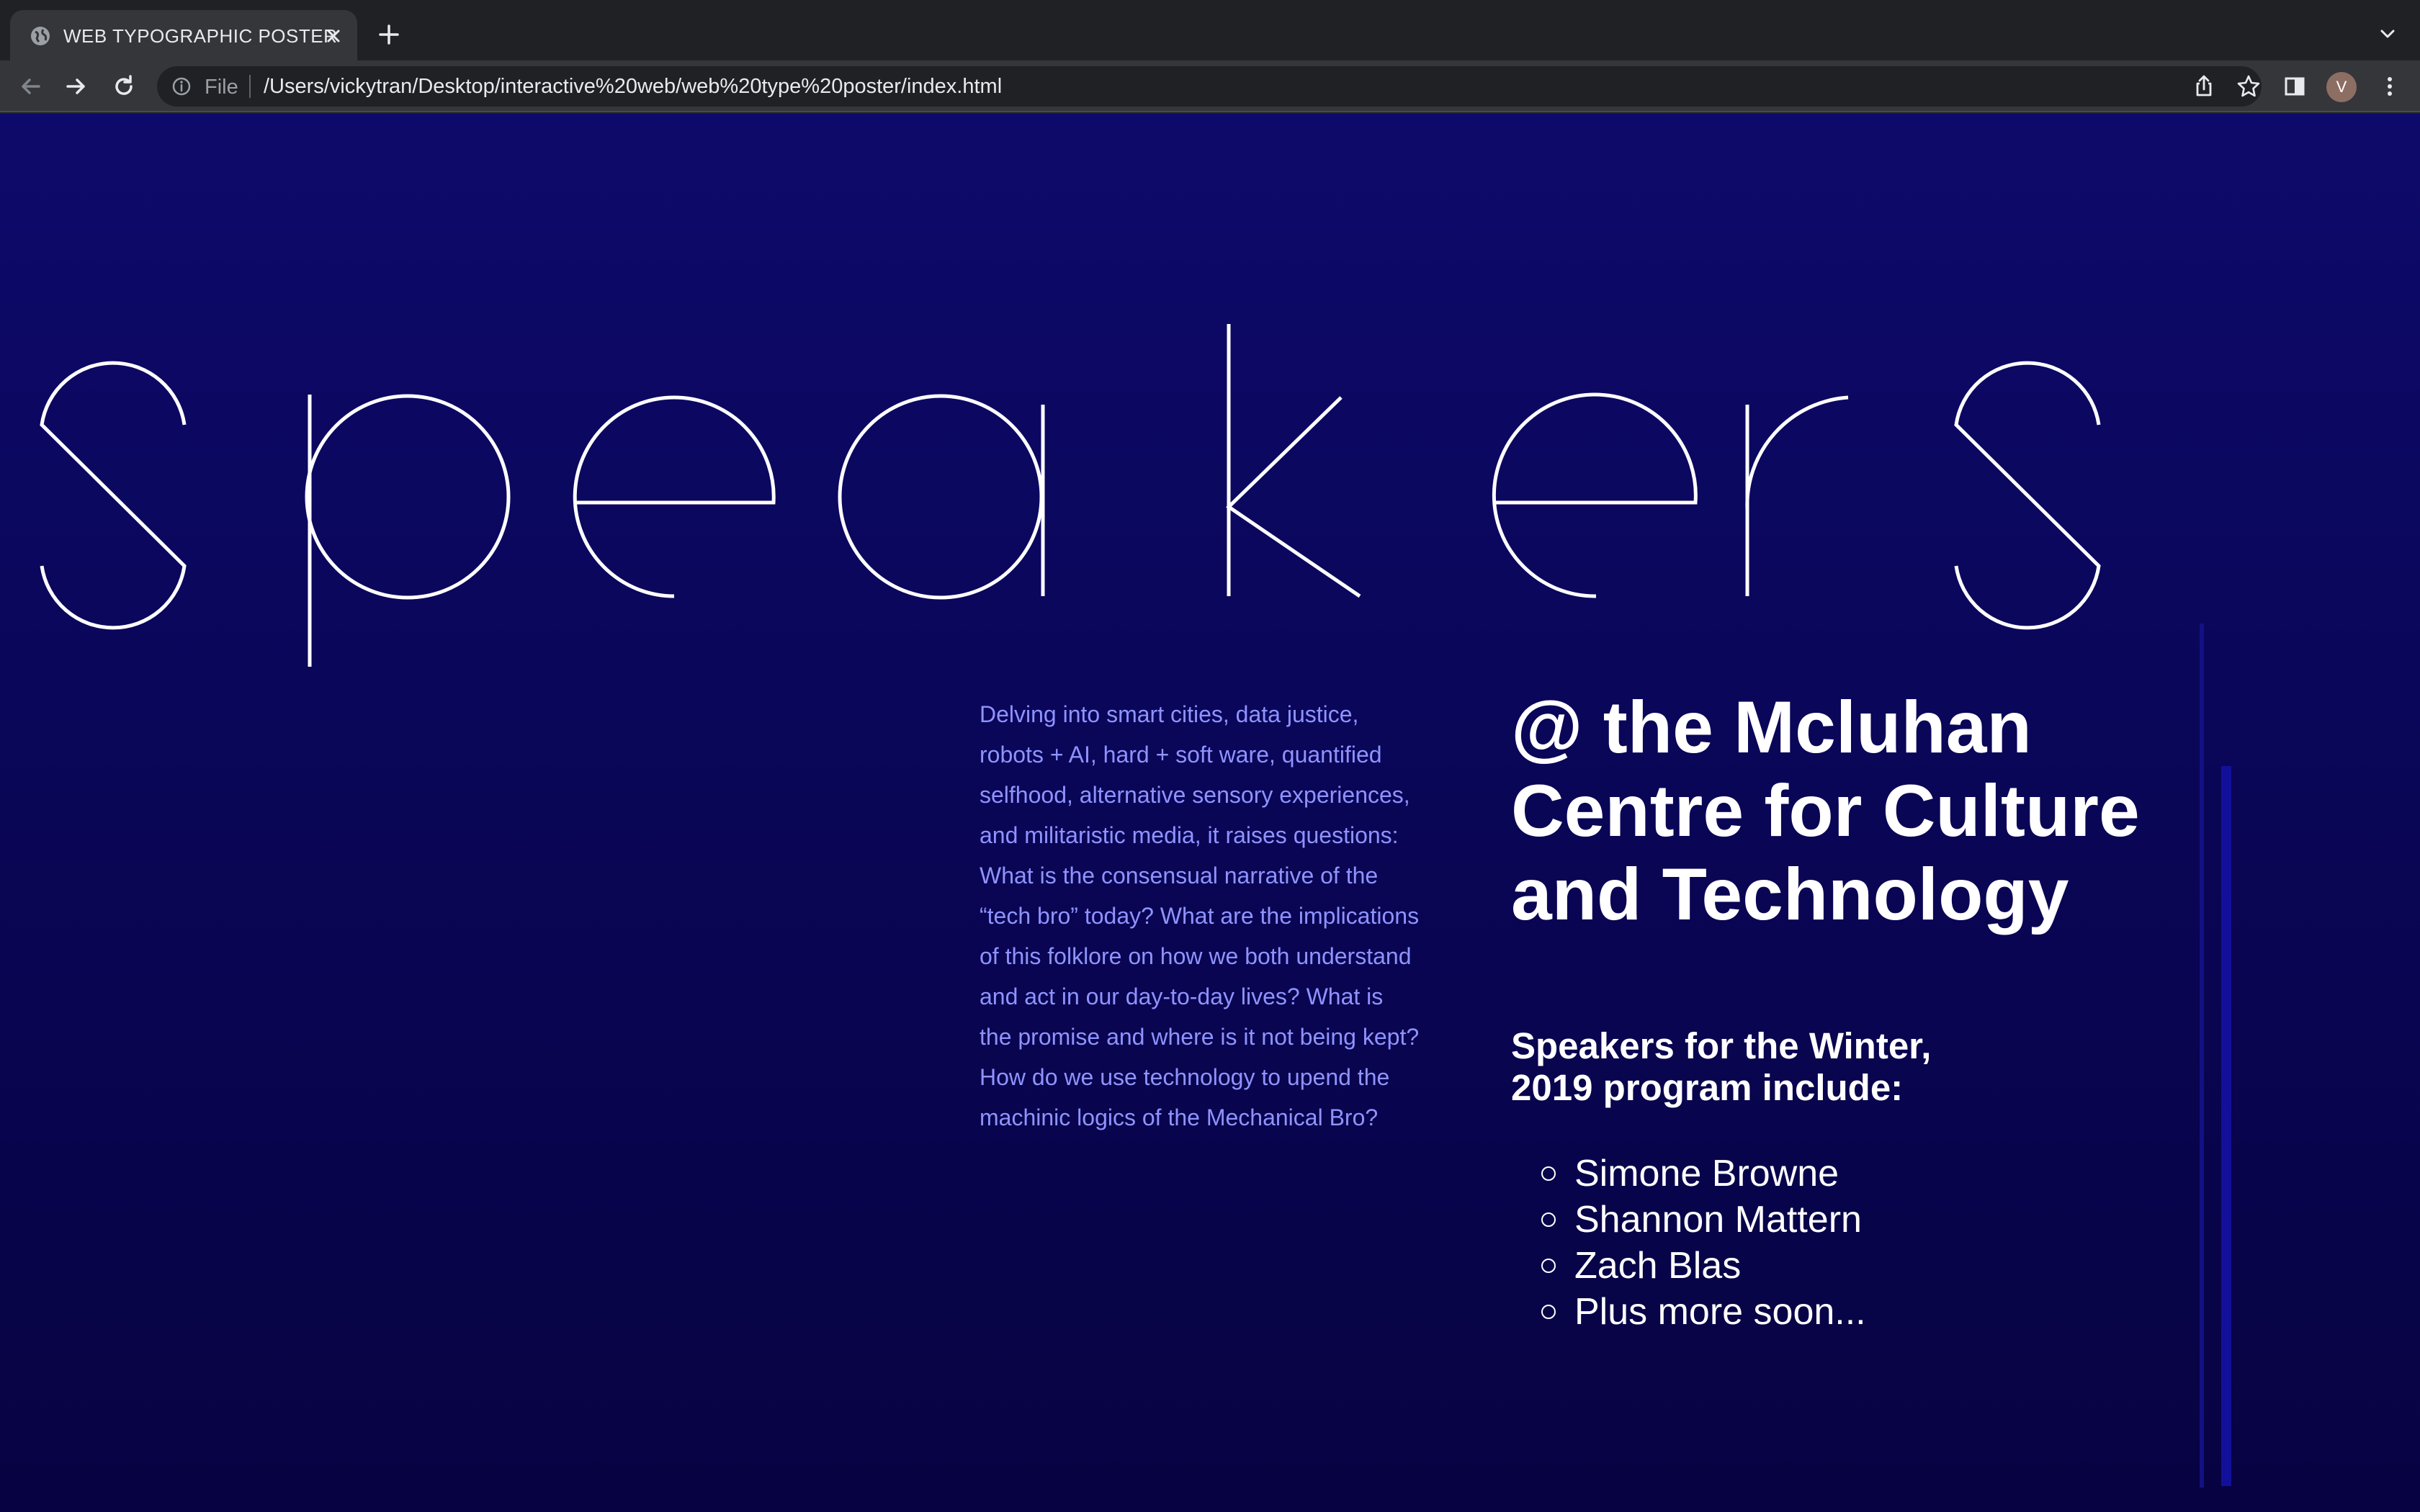 This screenshot has width=2420, height=1512. What do you see at coordinates (124, 86) in the screenshot?
I see `reload-icon` at bounding box center [124, 86].